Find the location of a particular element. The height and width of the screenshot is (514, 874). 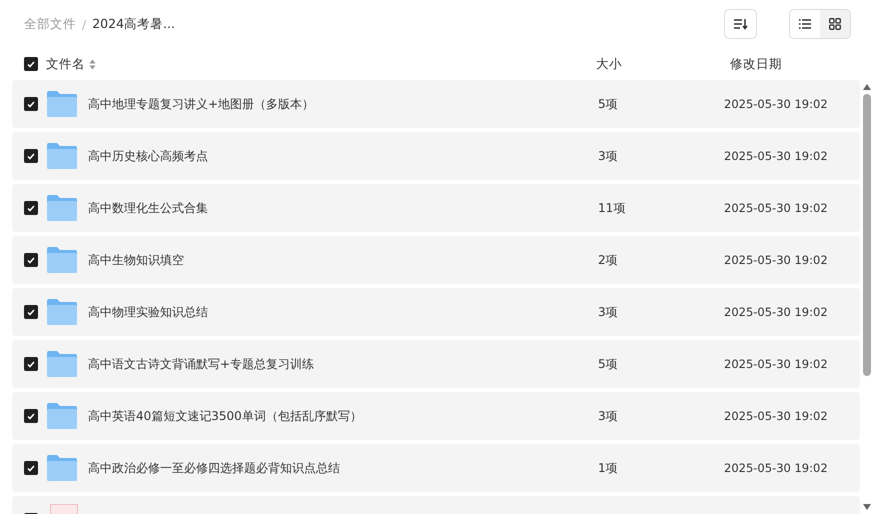

file-name: 高中英语40篇短文速记3500单词（包括乱序默写） is located at coordinates (225, 416).